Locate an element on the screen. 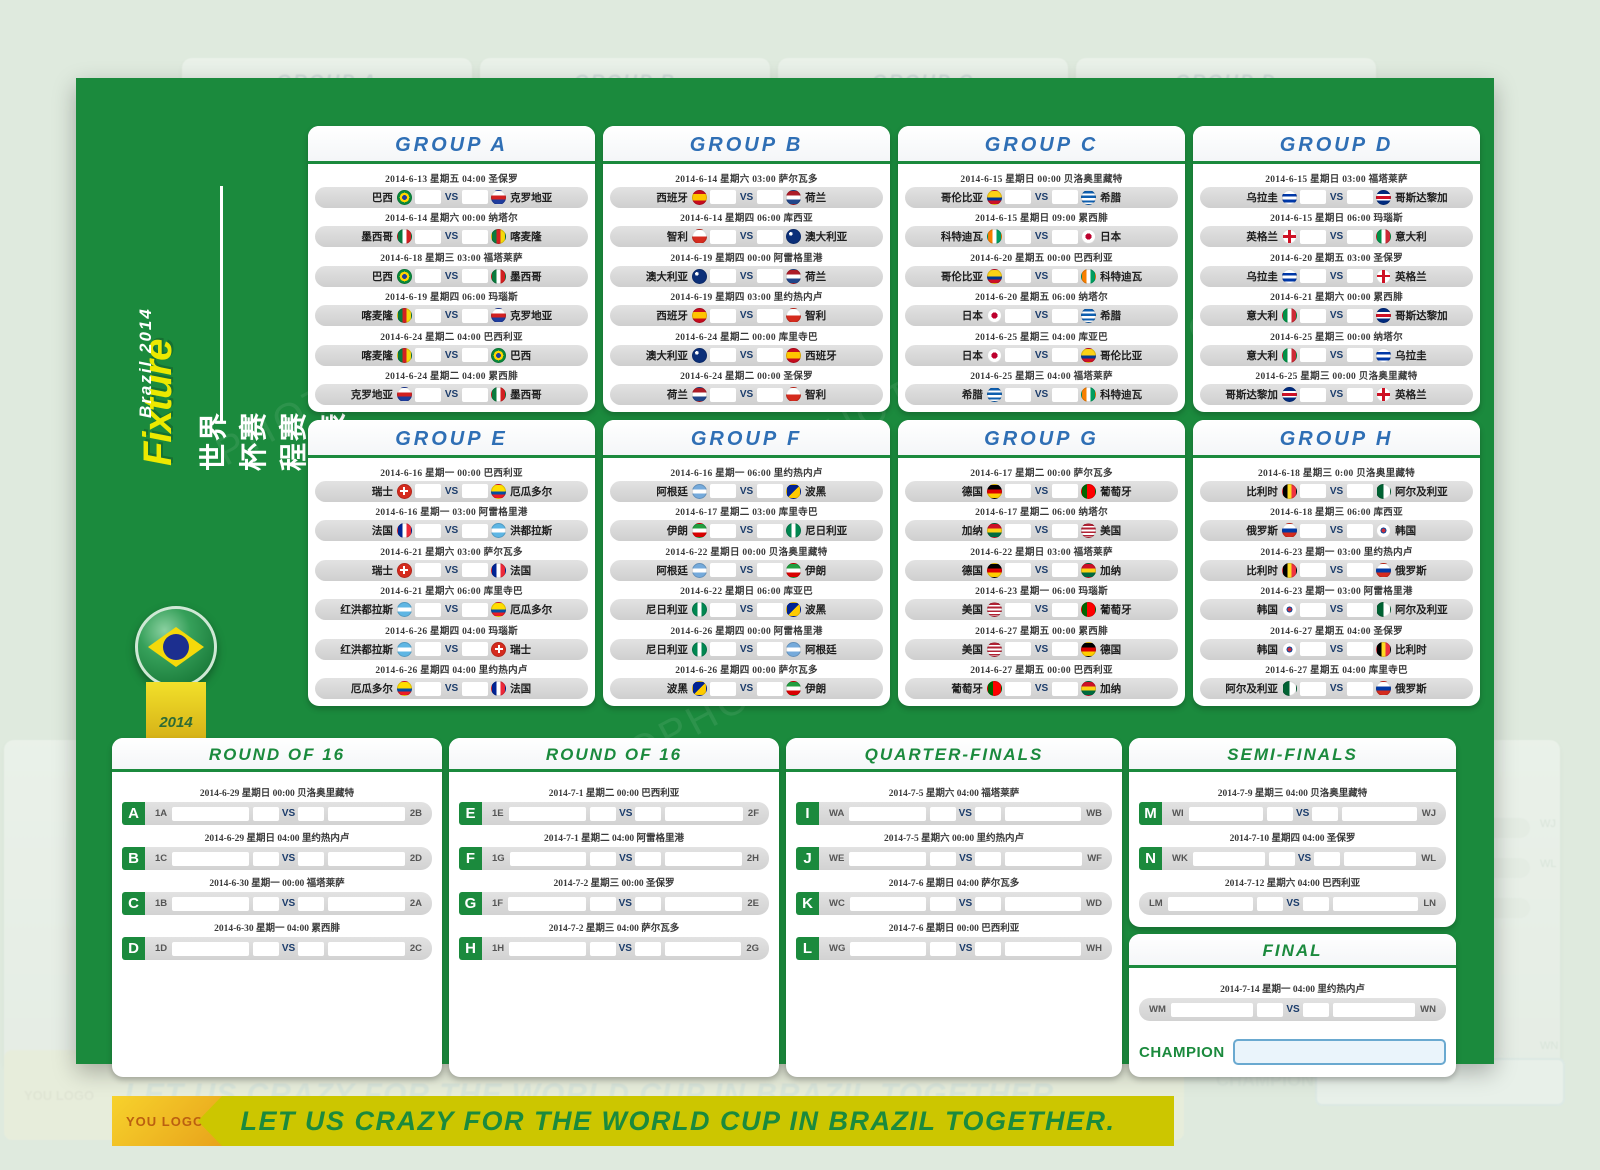  banner-logo-placeholder: YOU LOGO is located at coordinates (167, 1121).